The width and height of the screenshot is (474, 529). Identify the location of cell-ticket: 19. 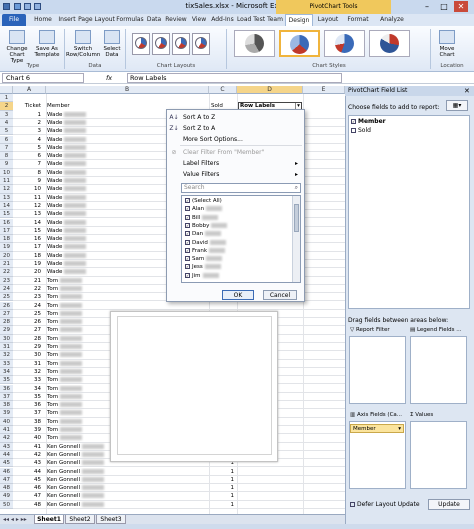
(29, 264).